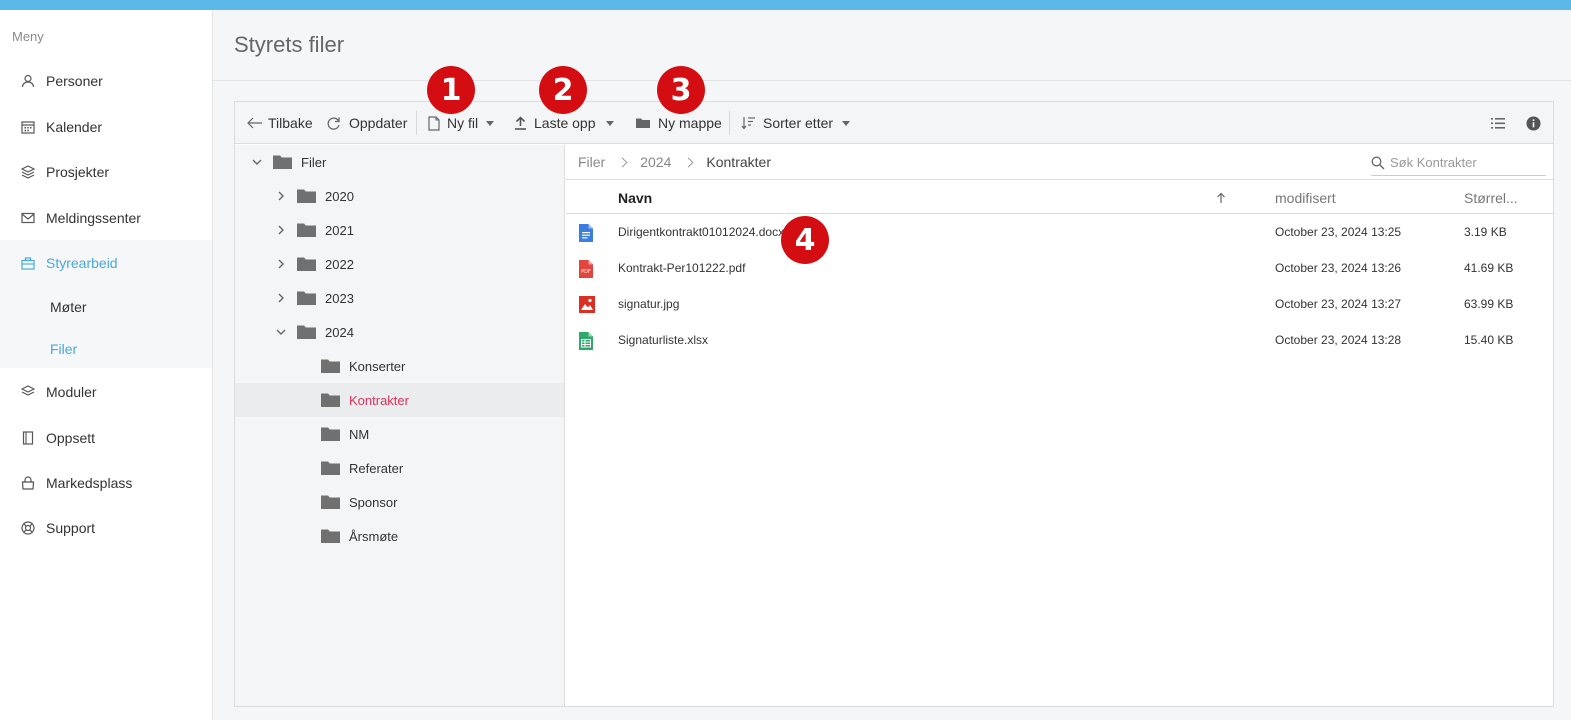 This screenshot has height=720, width=1571. What do you see at coordinates (738, 162) in the screenshot?
I see `breadcrumb-item: Kontrakter` at bounding box center [738, 162].